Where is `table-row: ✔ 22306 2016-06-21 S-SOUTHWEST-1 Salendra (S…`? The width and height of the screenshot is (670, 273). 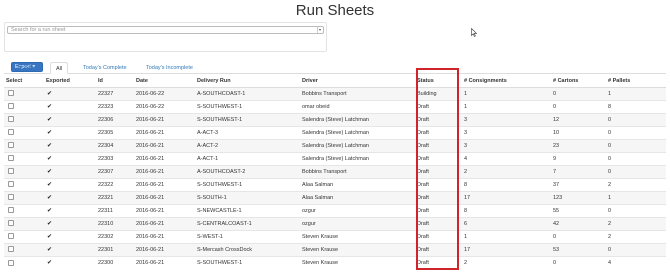
table-row: ✔ 22306 2016-06-21 S-SOUTHWEST-1 Salendra (S… is located at coordinates (335, 119).